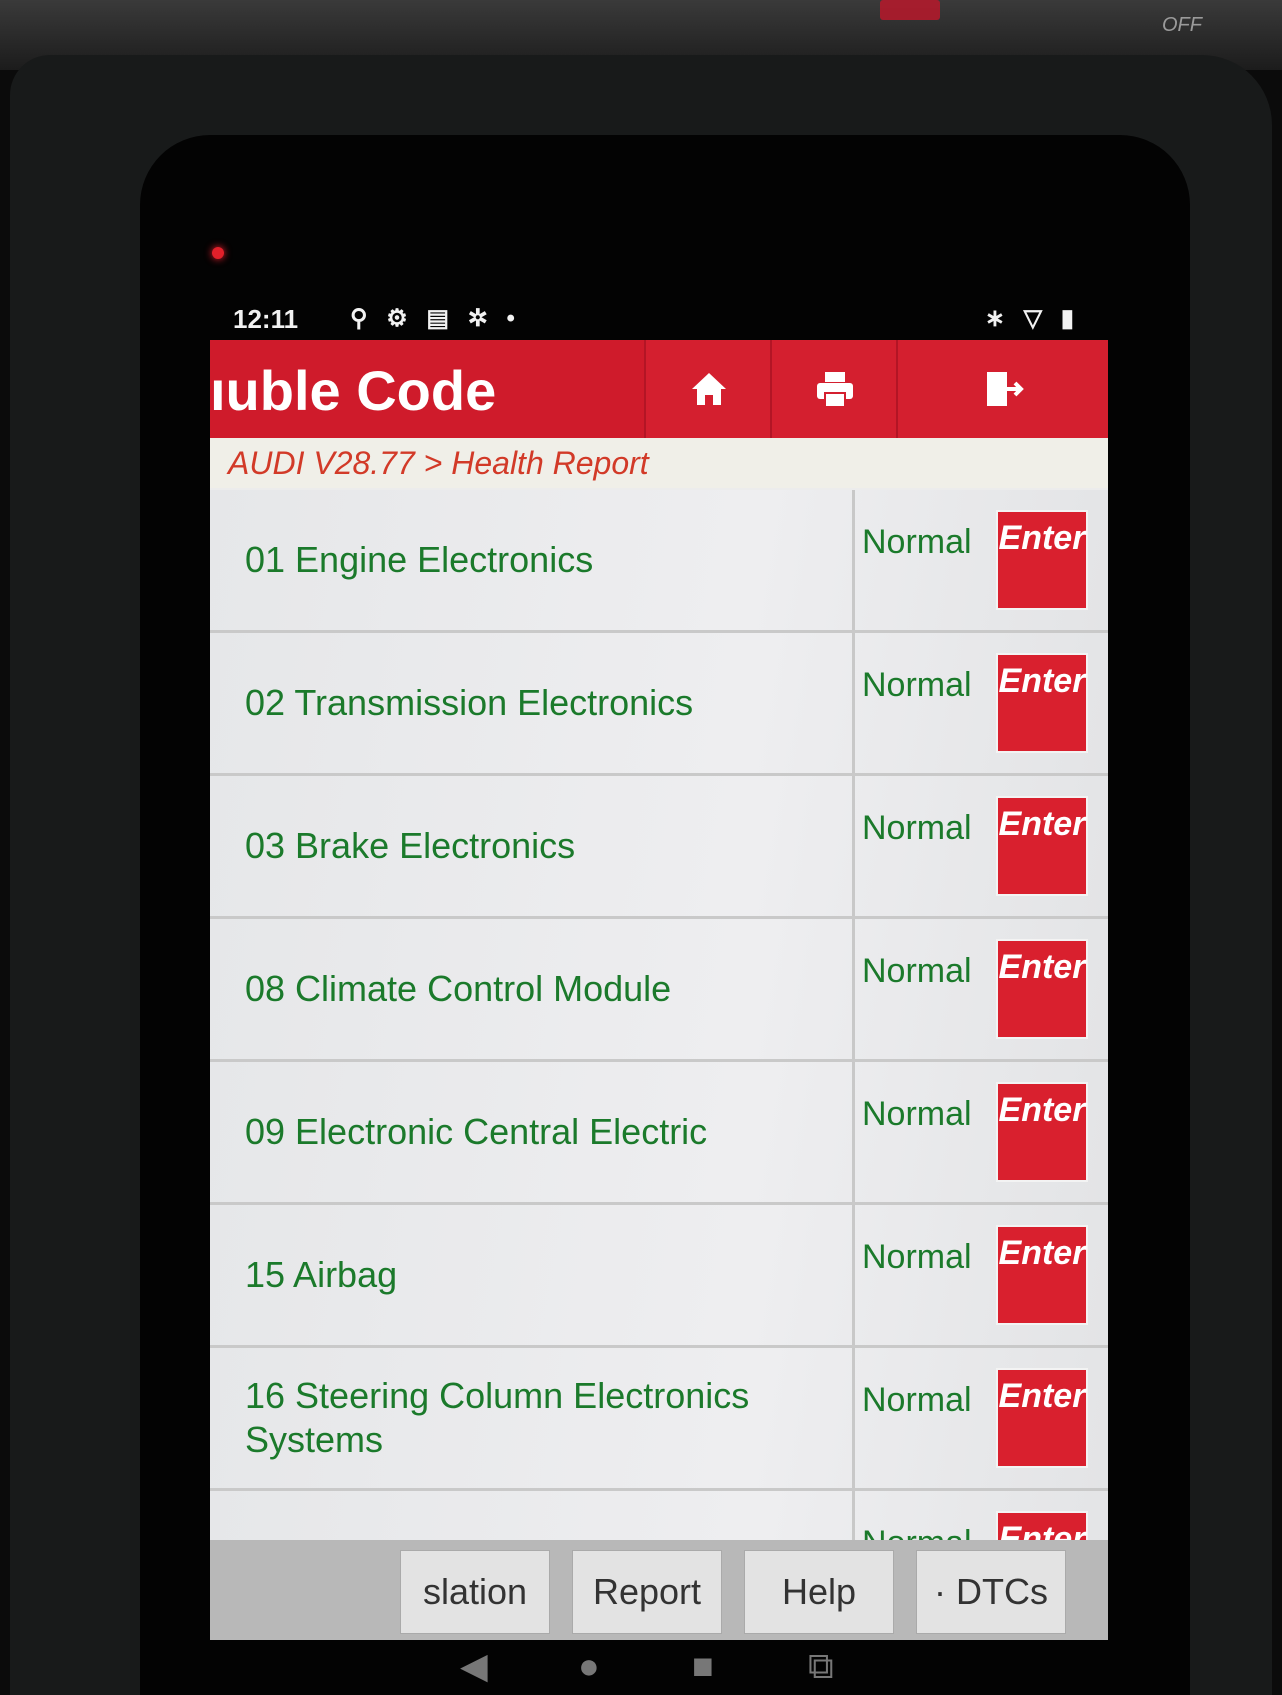 The width and height of the screenshot is (1282, 1695). I want to click on module-row: 02 Transmission Electronics Normal Enter, so click(659, 704).